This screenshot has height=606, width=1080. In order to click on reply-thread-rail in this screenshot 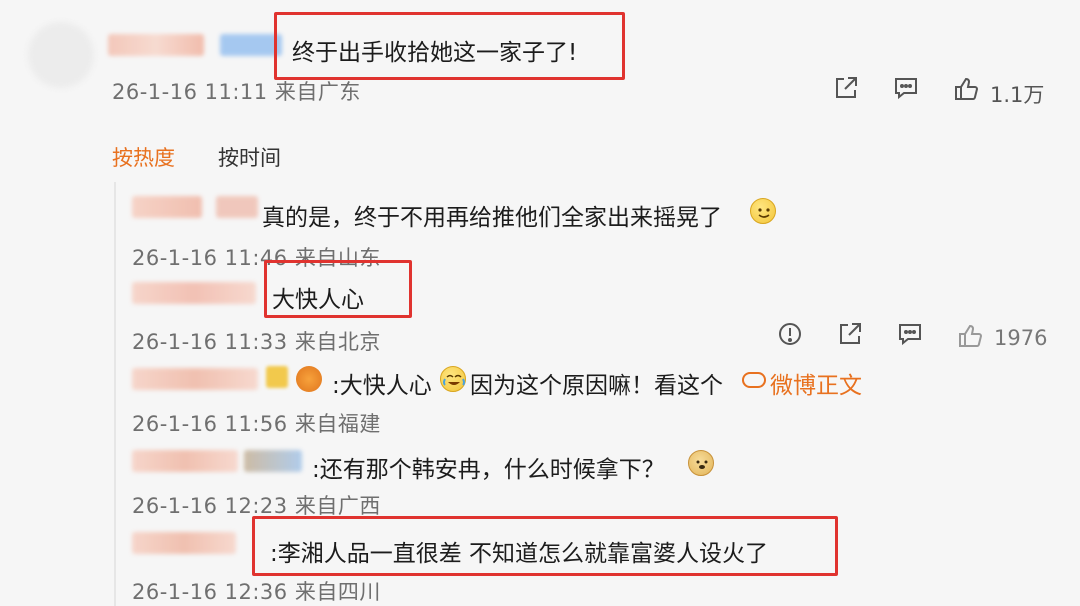, I will do `click(115, 394)`.